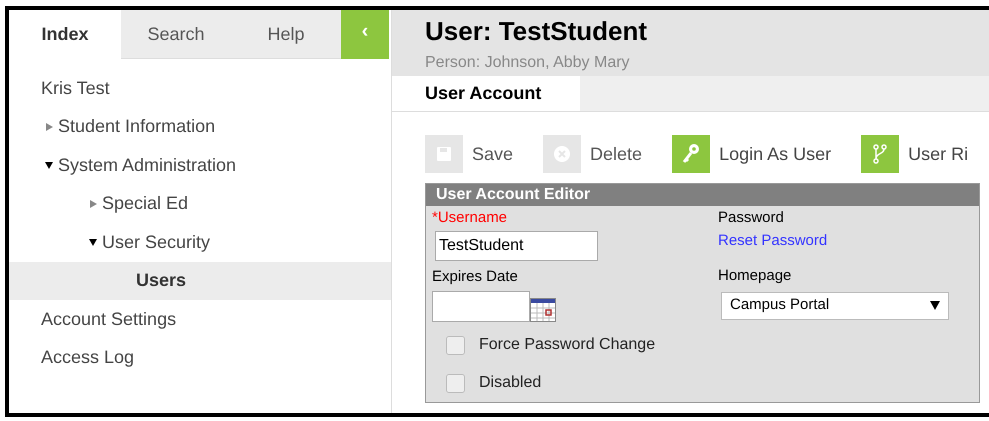 This screenshot has width=989, height=421. I want to click on person-name: Person: Johnson, Abby Mary, so click(528, 63).